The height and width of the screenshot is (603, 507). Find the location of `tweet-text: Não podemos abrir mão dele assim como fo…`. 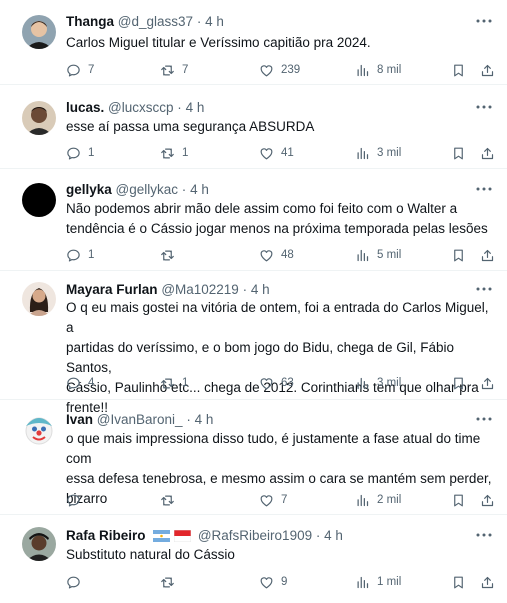

tweet-text: Não podemos abrir mão dele assim como fo… is located at coordinates (281, 219).